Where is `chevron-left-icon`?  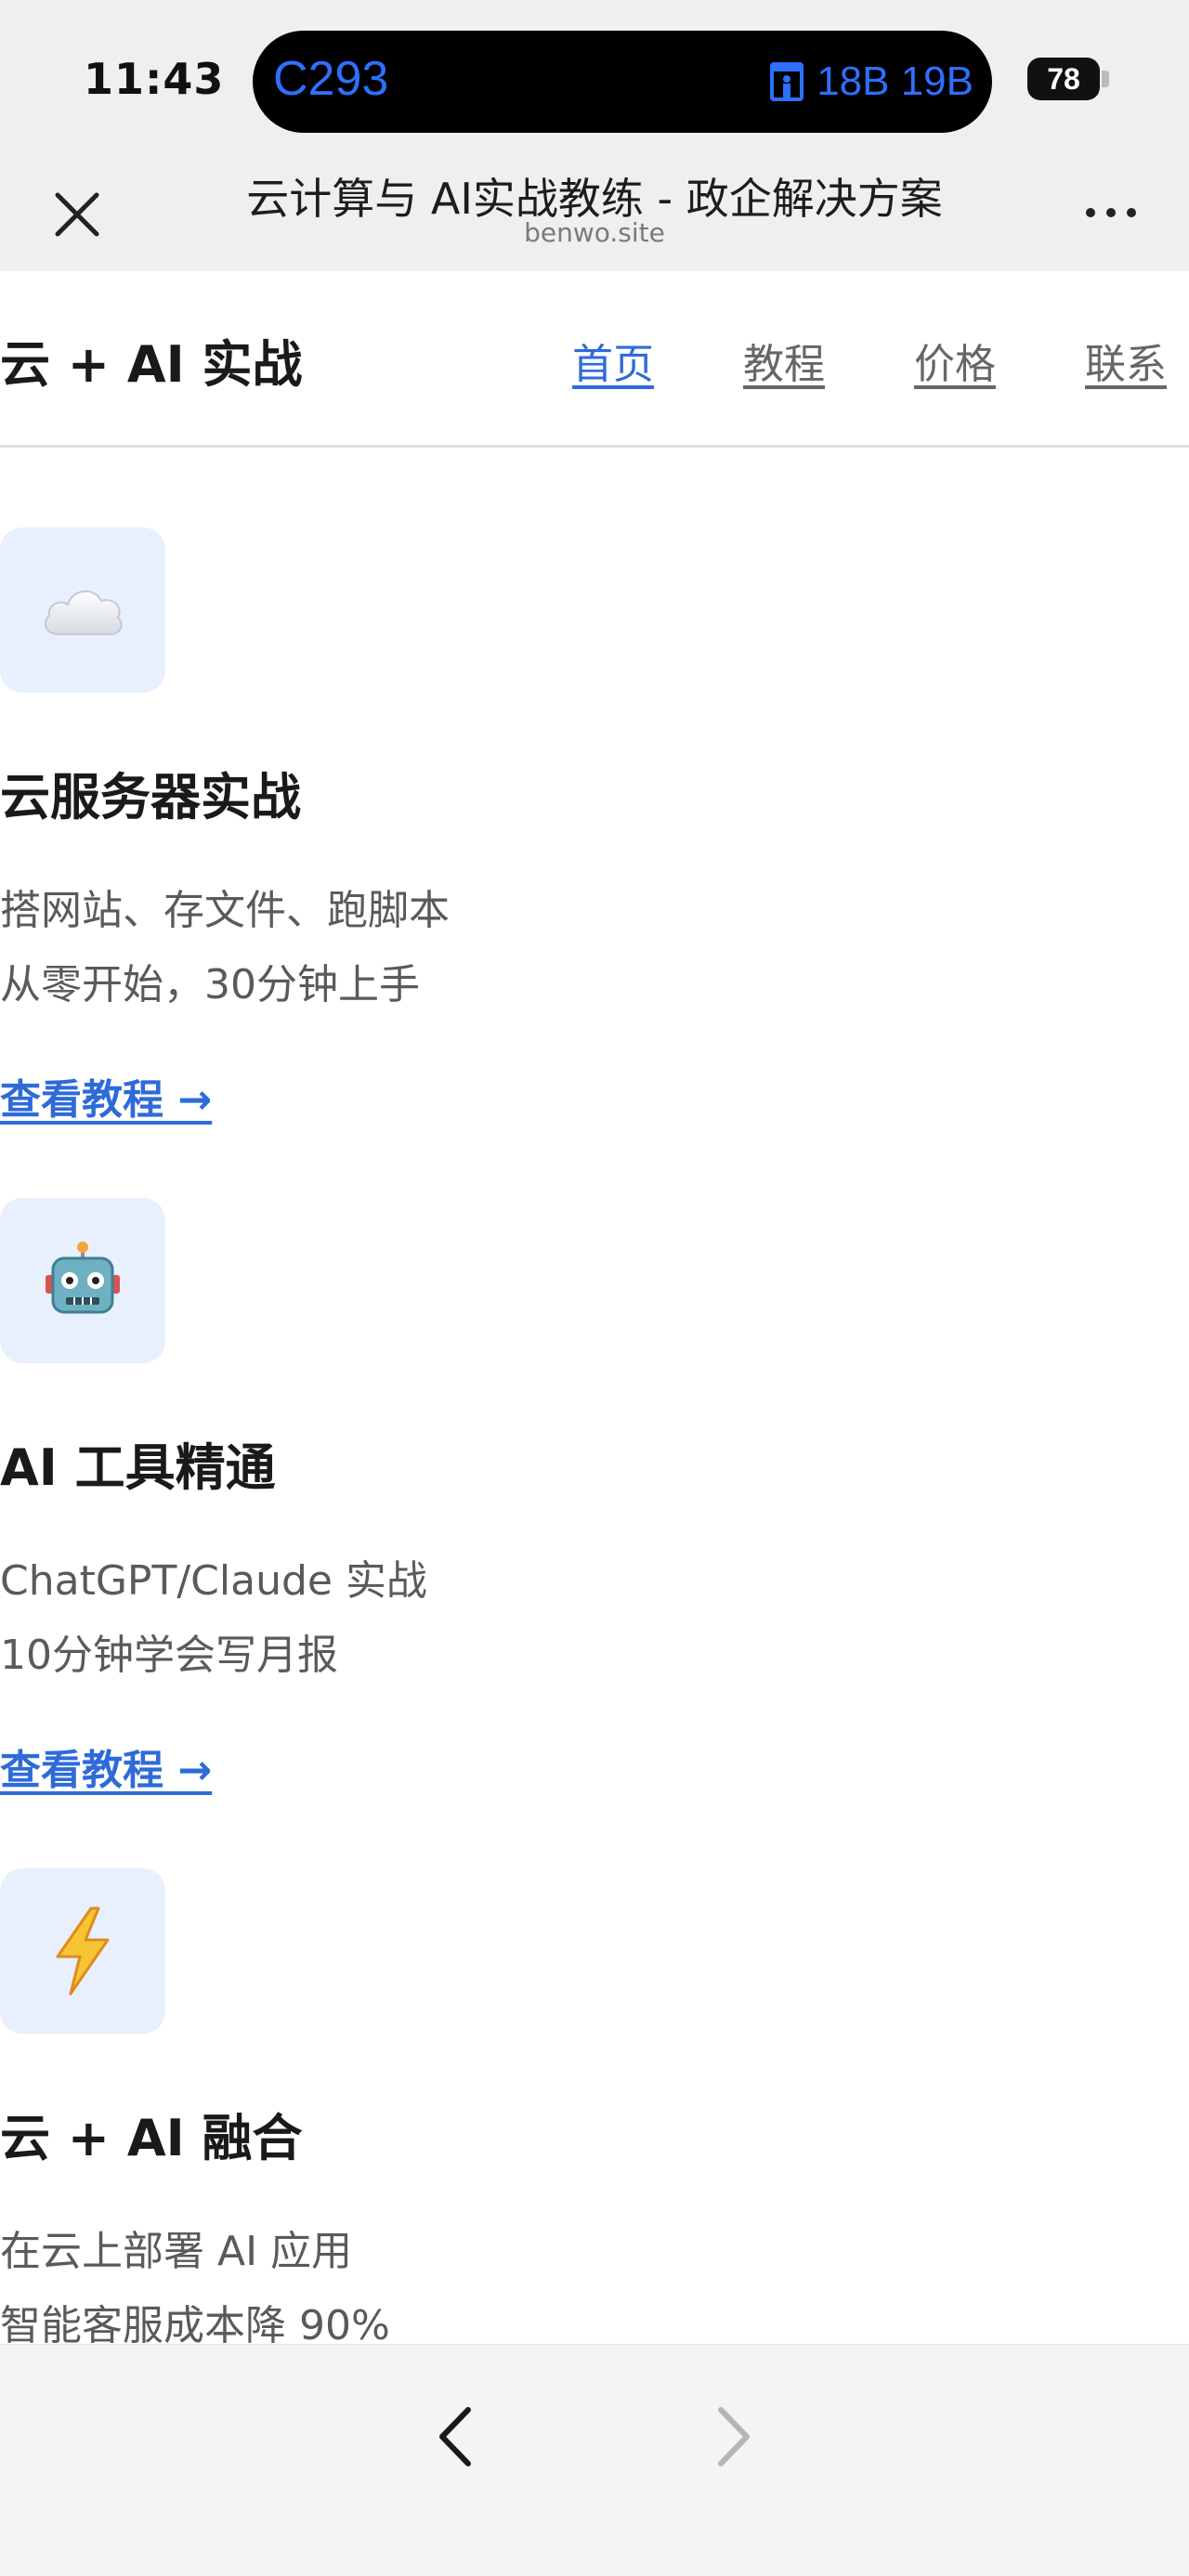 chevron-left-icon is located at coordinates (455, 2437).